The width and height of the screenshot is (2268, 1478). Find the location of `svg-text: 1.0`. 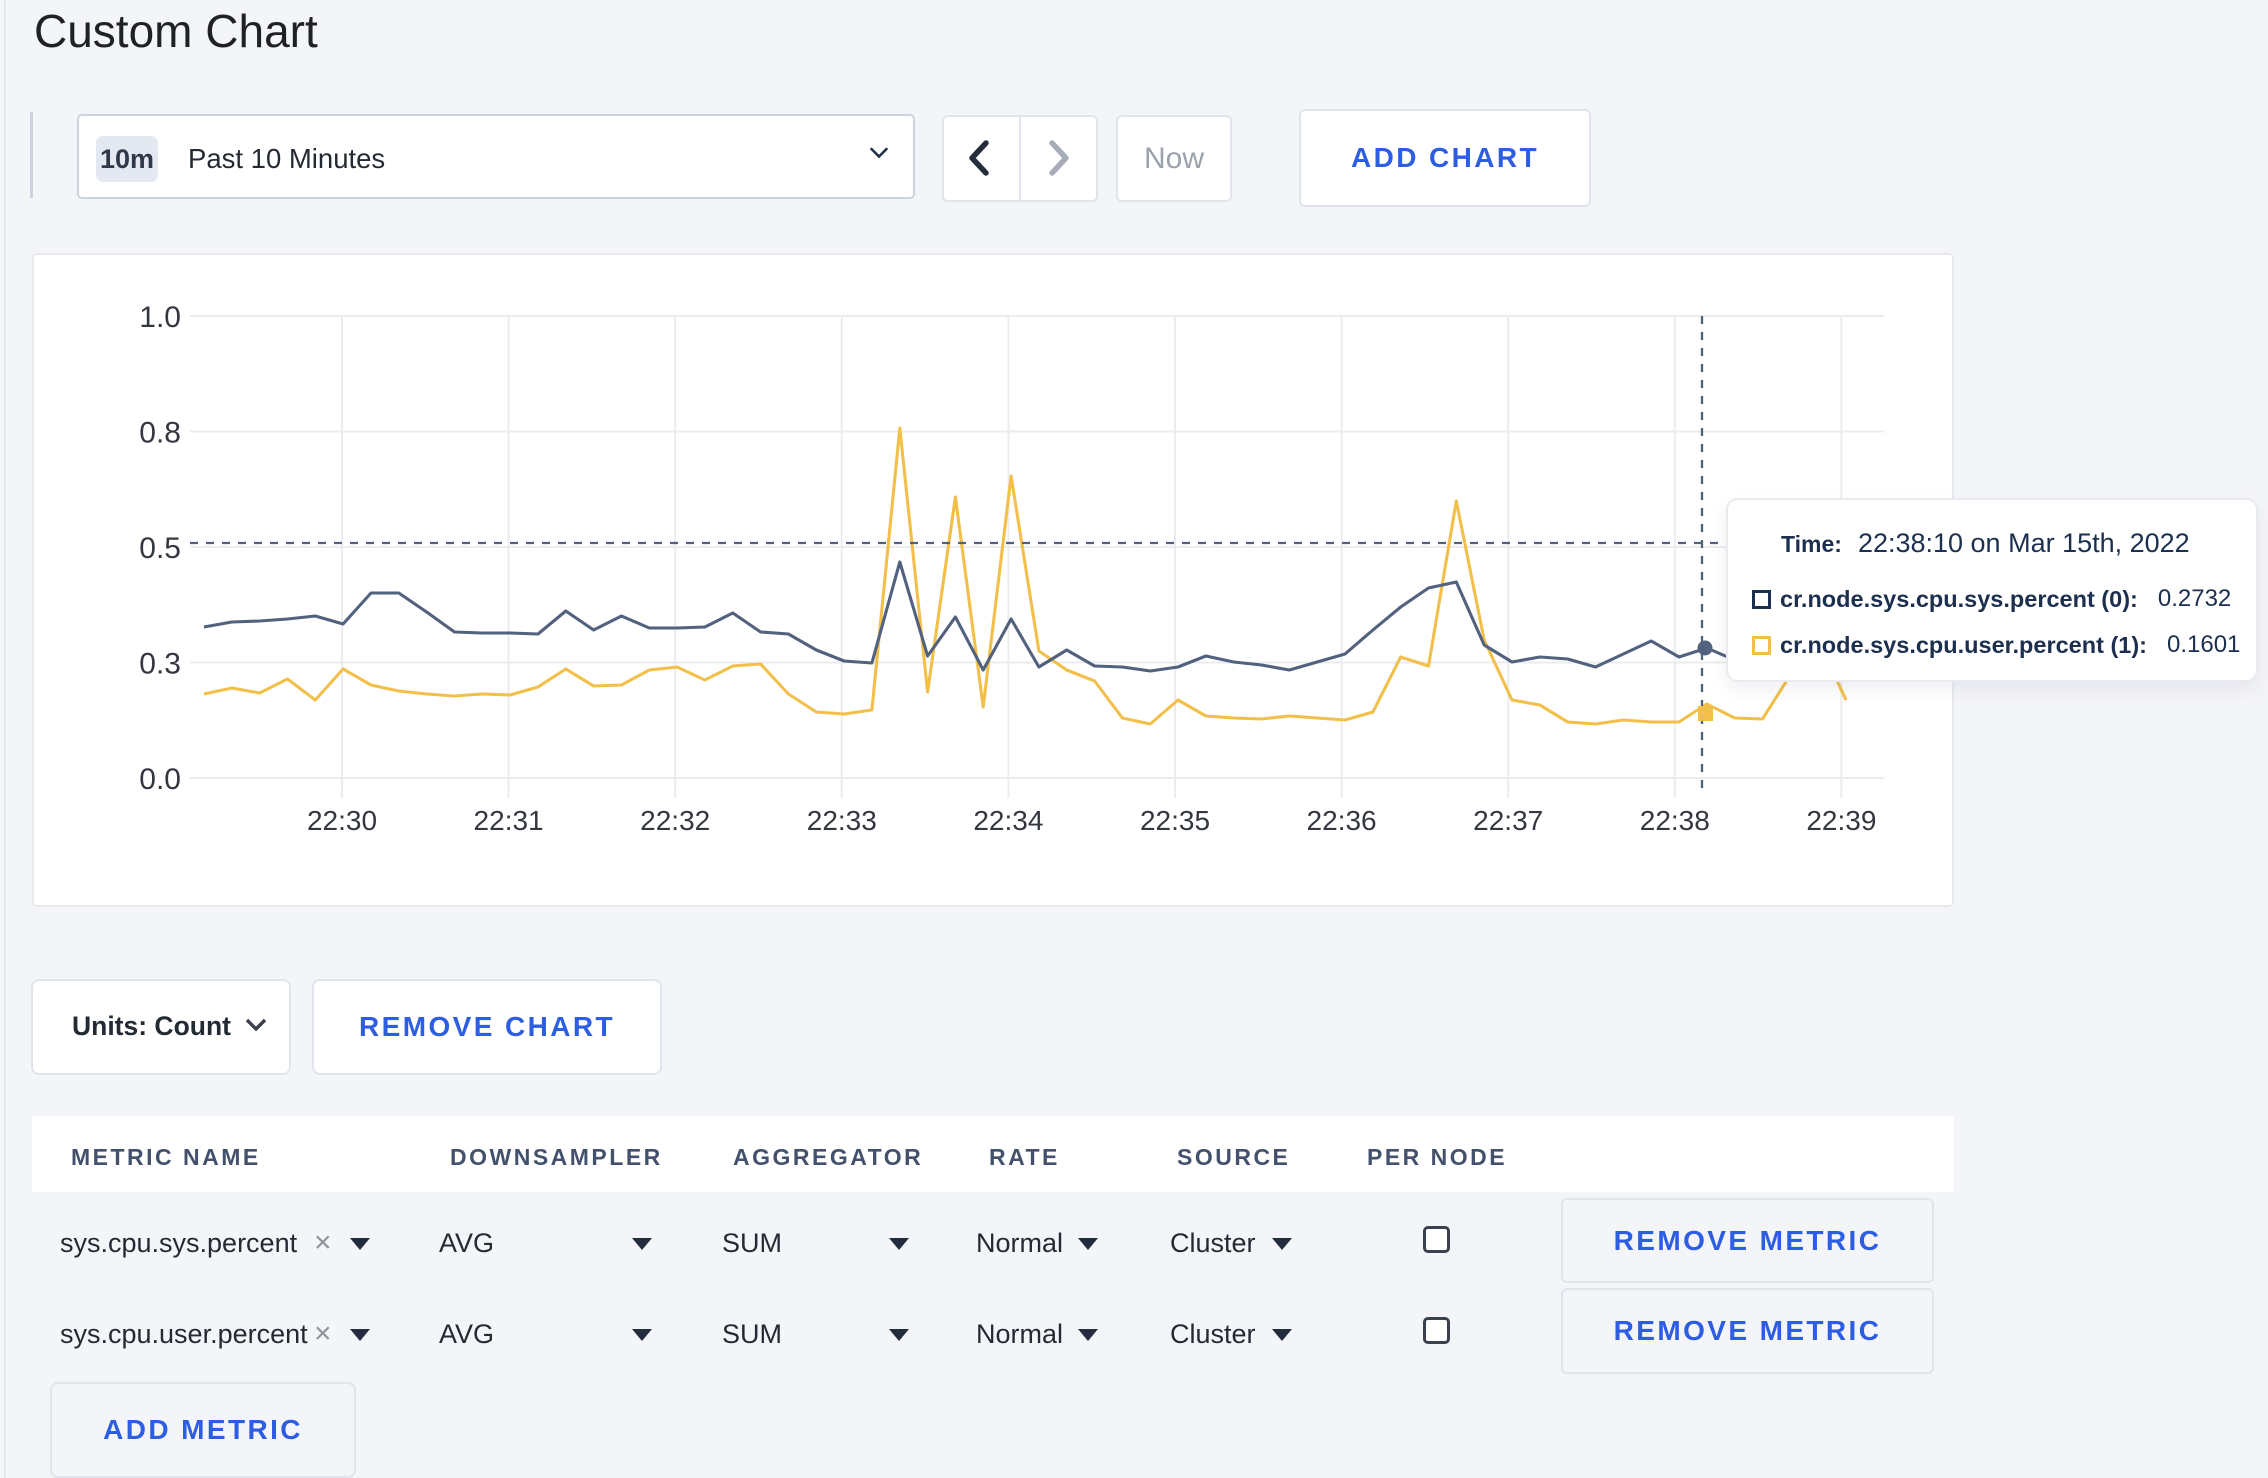

svg-text: 1.0 is located at coordinates (160, 317).